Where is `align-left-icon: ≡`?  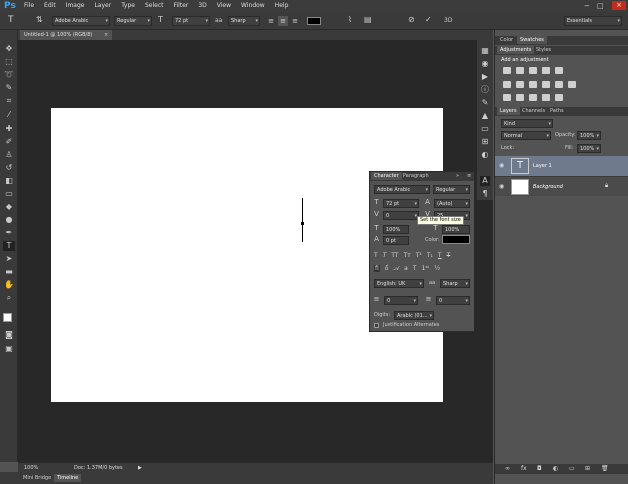
align-left-icon: ≡ is located at coordinates (271, 21).